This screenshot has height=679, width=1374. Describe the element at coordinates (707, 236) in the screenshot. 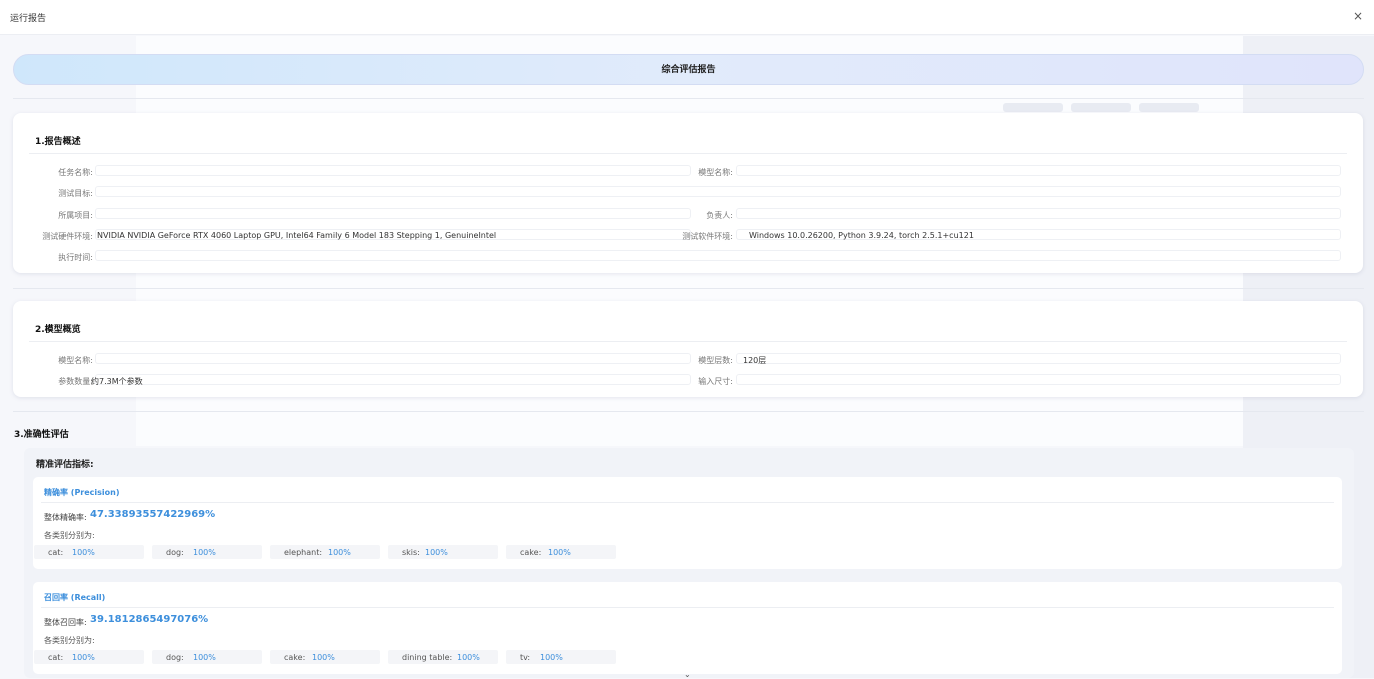

I see `software-label: 测试软件环境:` at that location.